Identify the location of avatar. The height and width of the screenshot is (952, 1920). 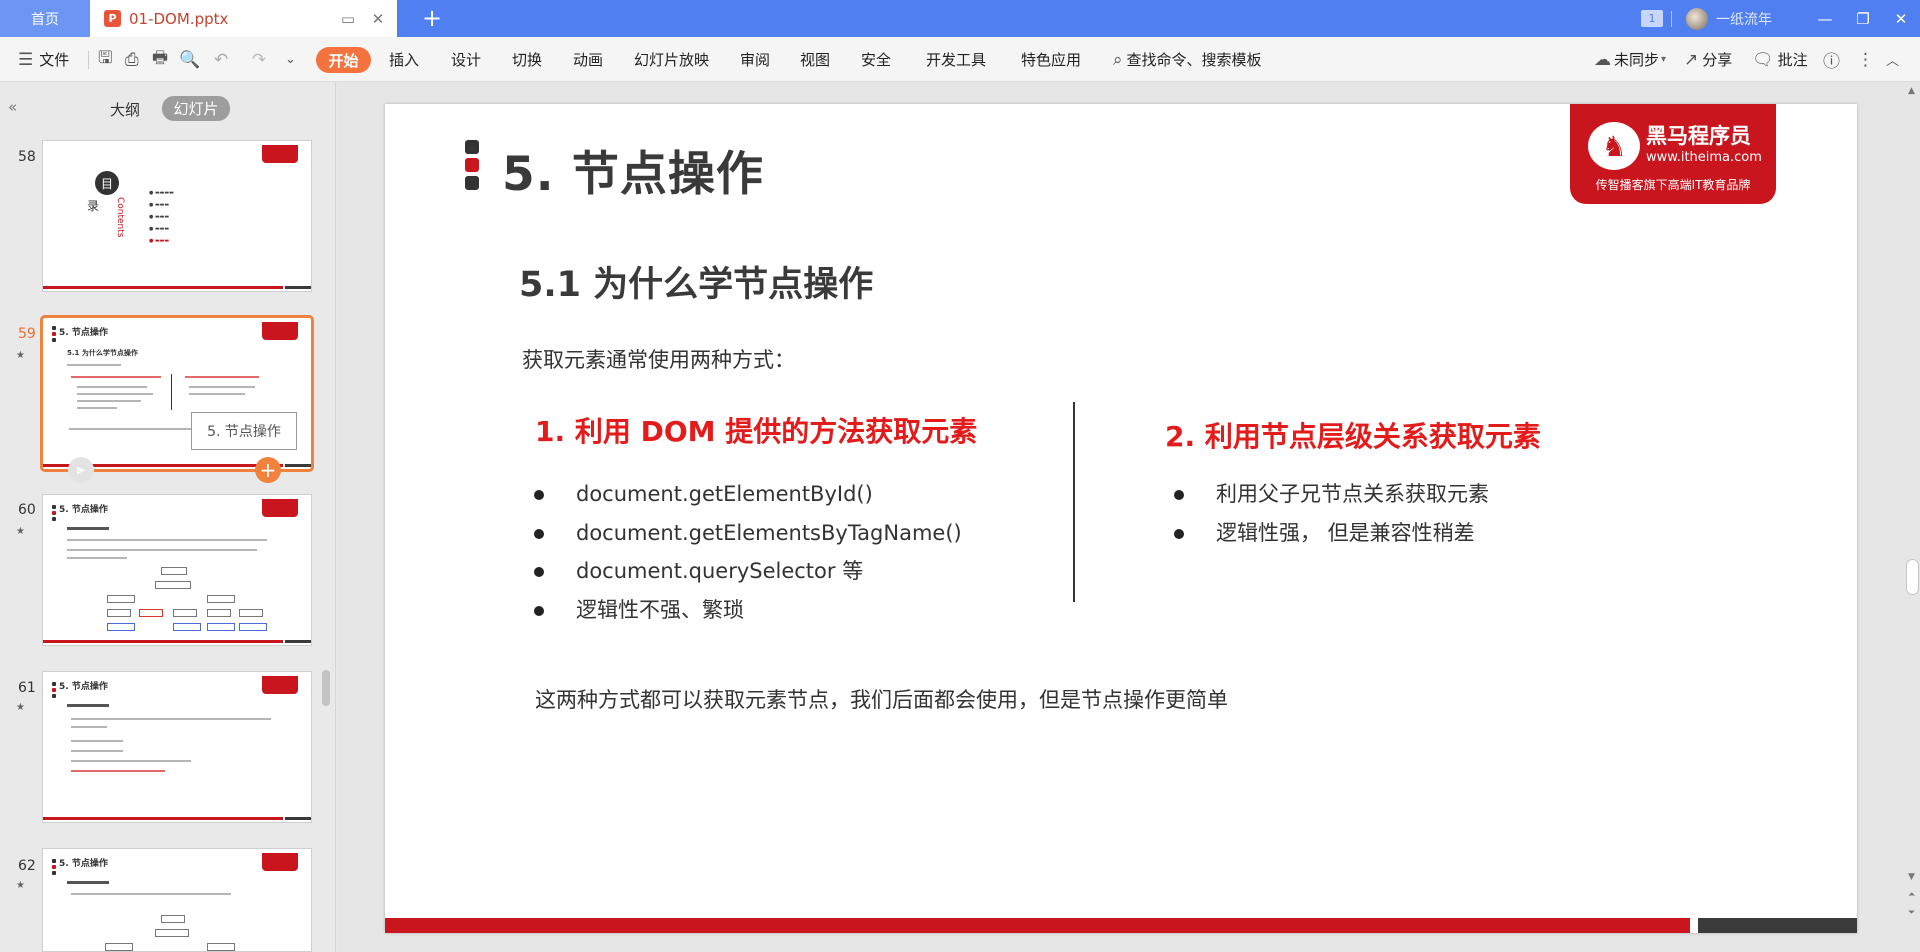
(1697, 18).